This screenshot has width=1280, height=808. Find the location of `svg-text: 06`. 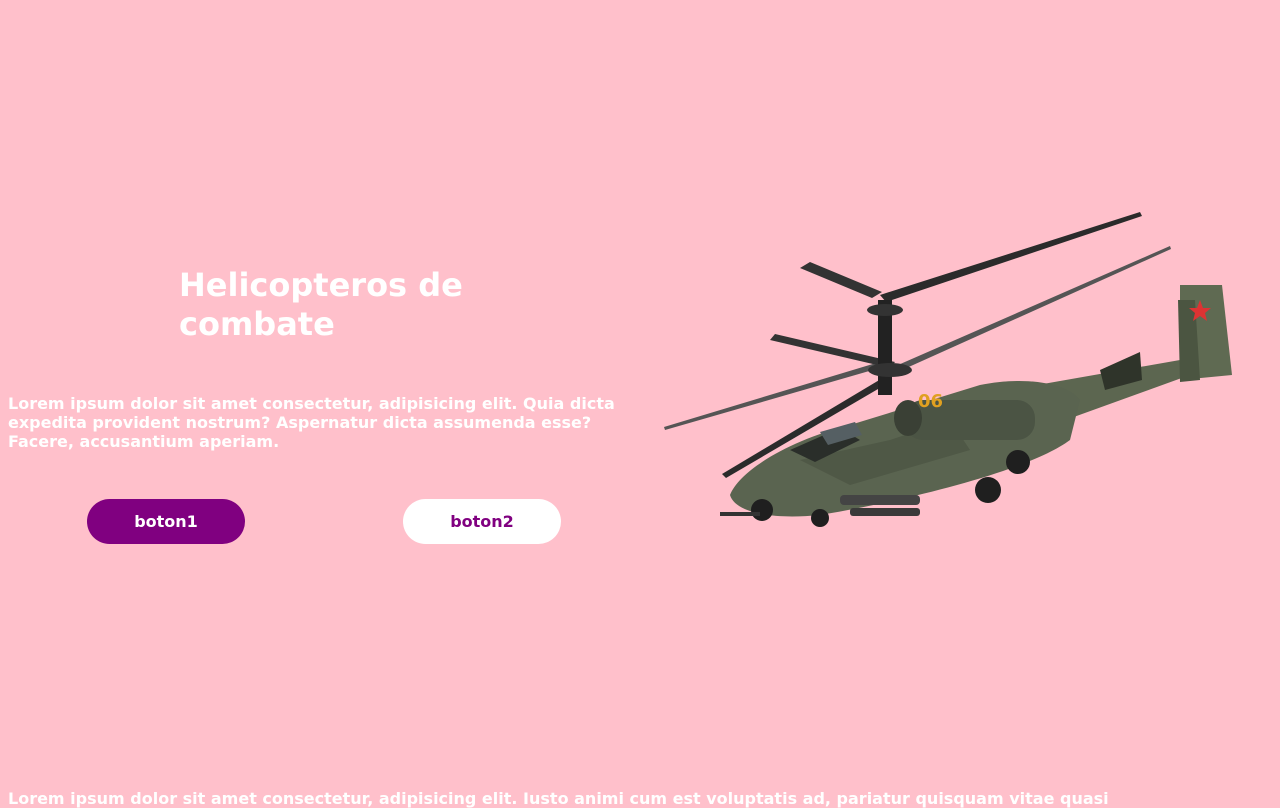

svg-text: 06 is located at coordinates (930, 401).